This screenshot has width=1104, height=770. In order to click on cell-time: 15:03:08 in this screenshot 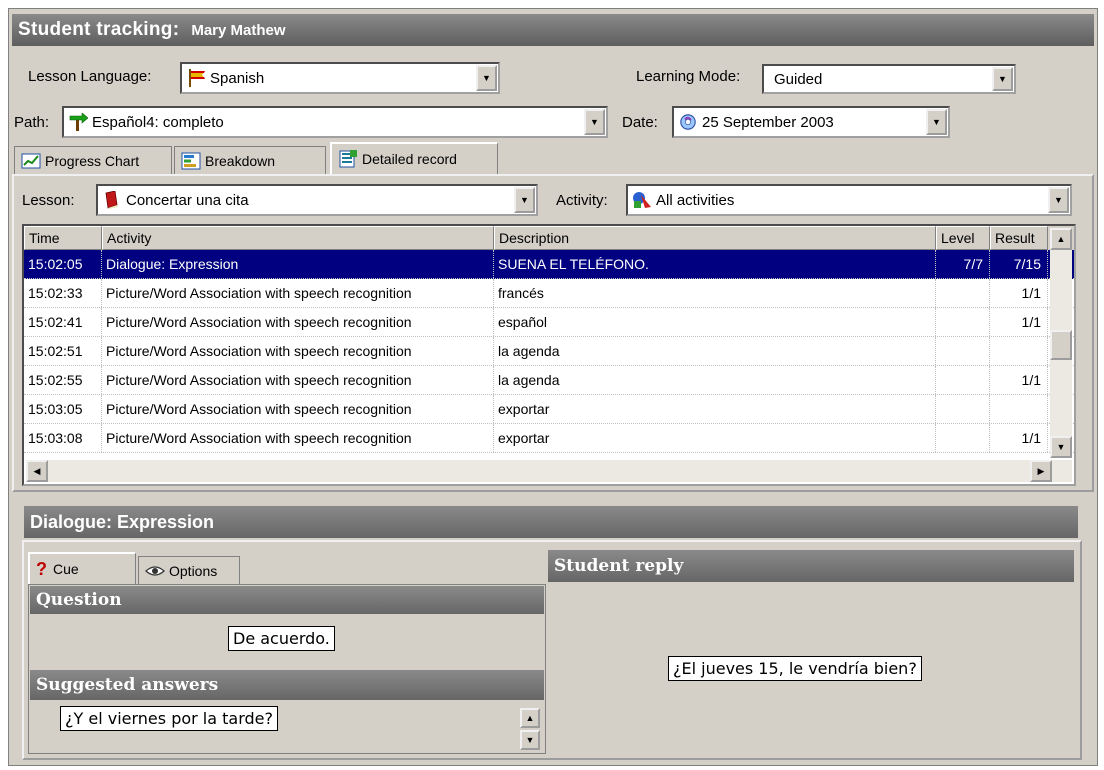, I will do `click(63, 438)`.